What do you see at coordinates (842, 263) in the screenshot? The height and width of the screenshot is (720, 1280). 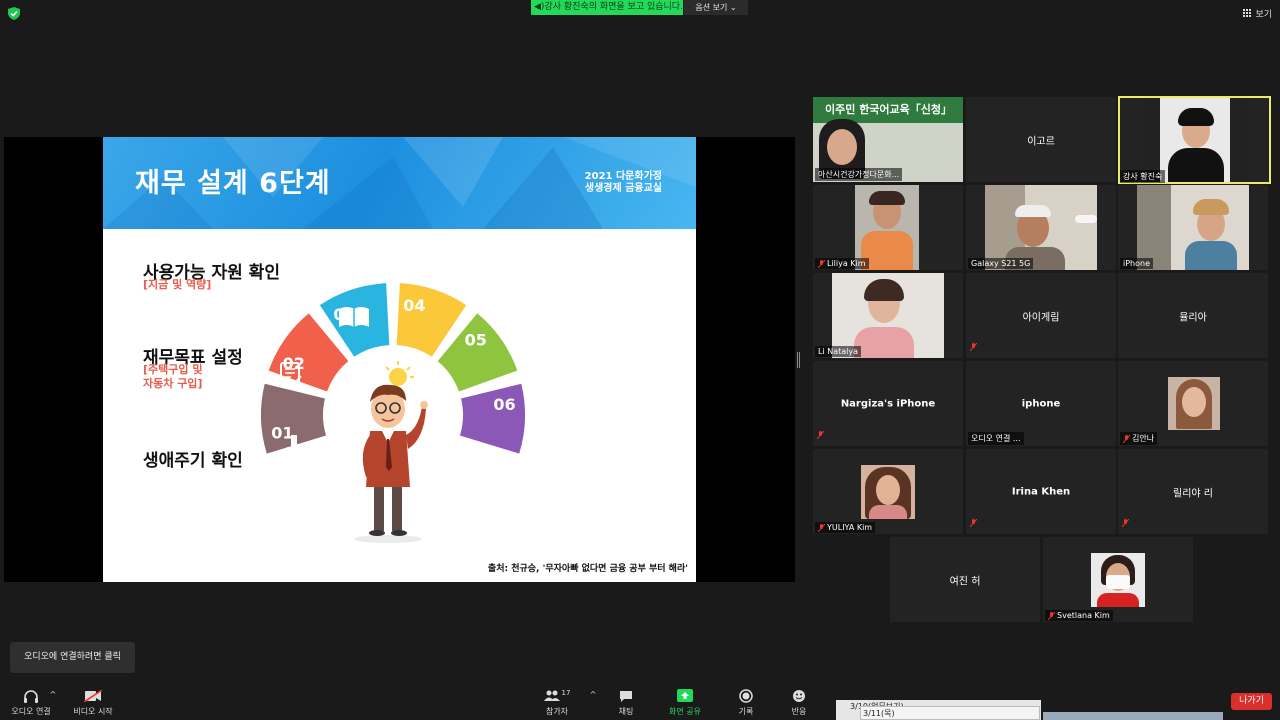 I see `participant-name: Liliya Kim` at bounding box center [842, 263].